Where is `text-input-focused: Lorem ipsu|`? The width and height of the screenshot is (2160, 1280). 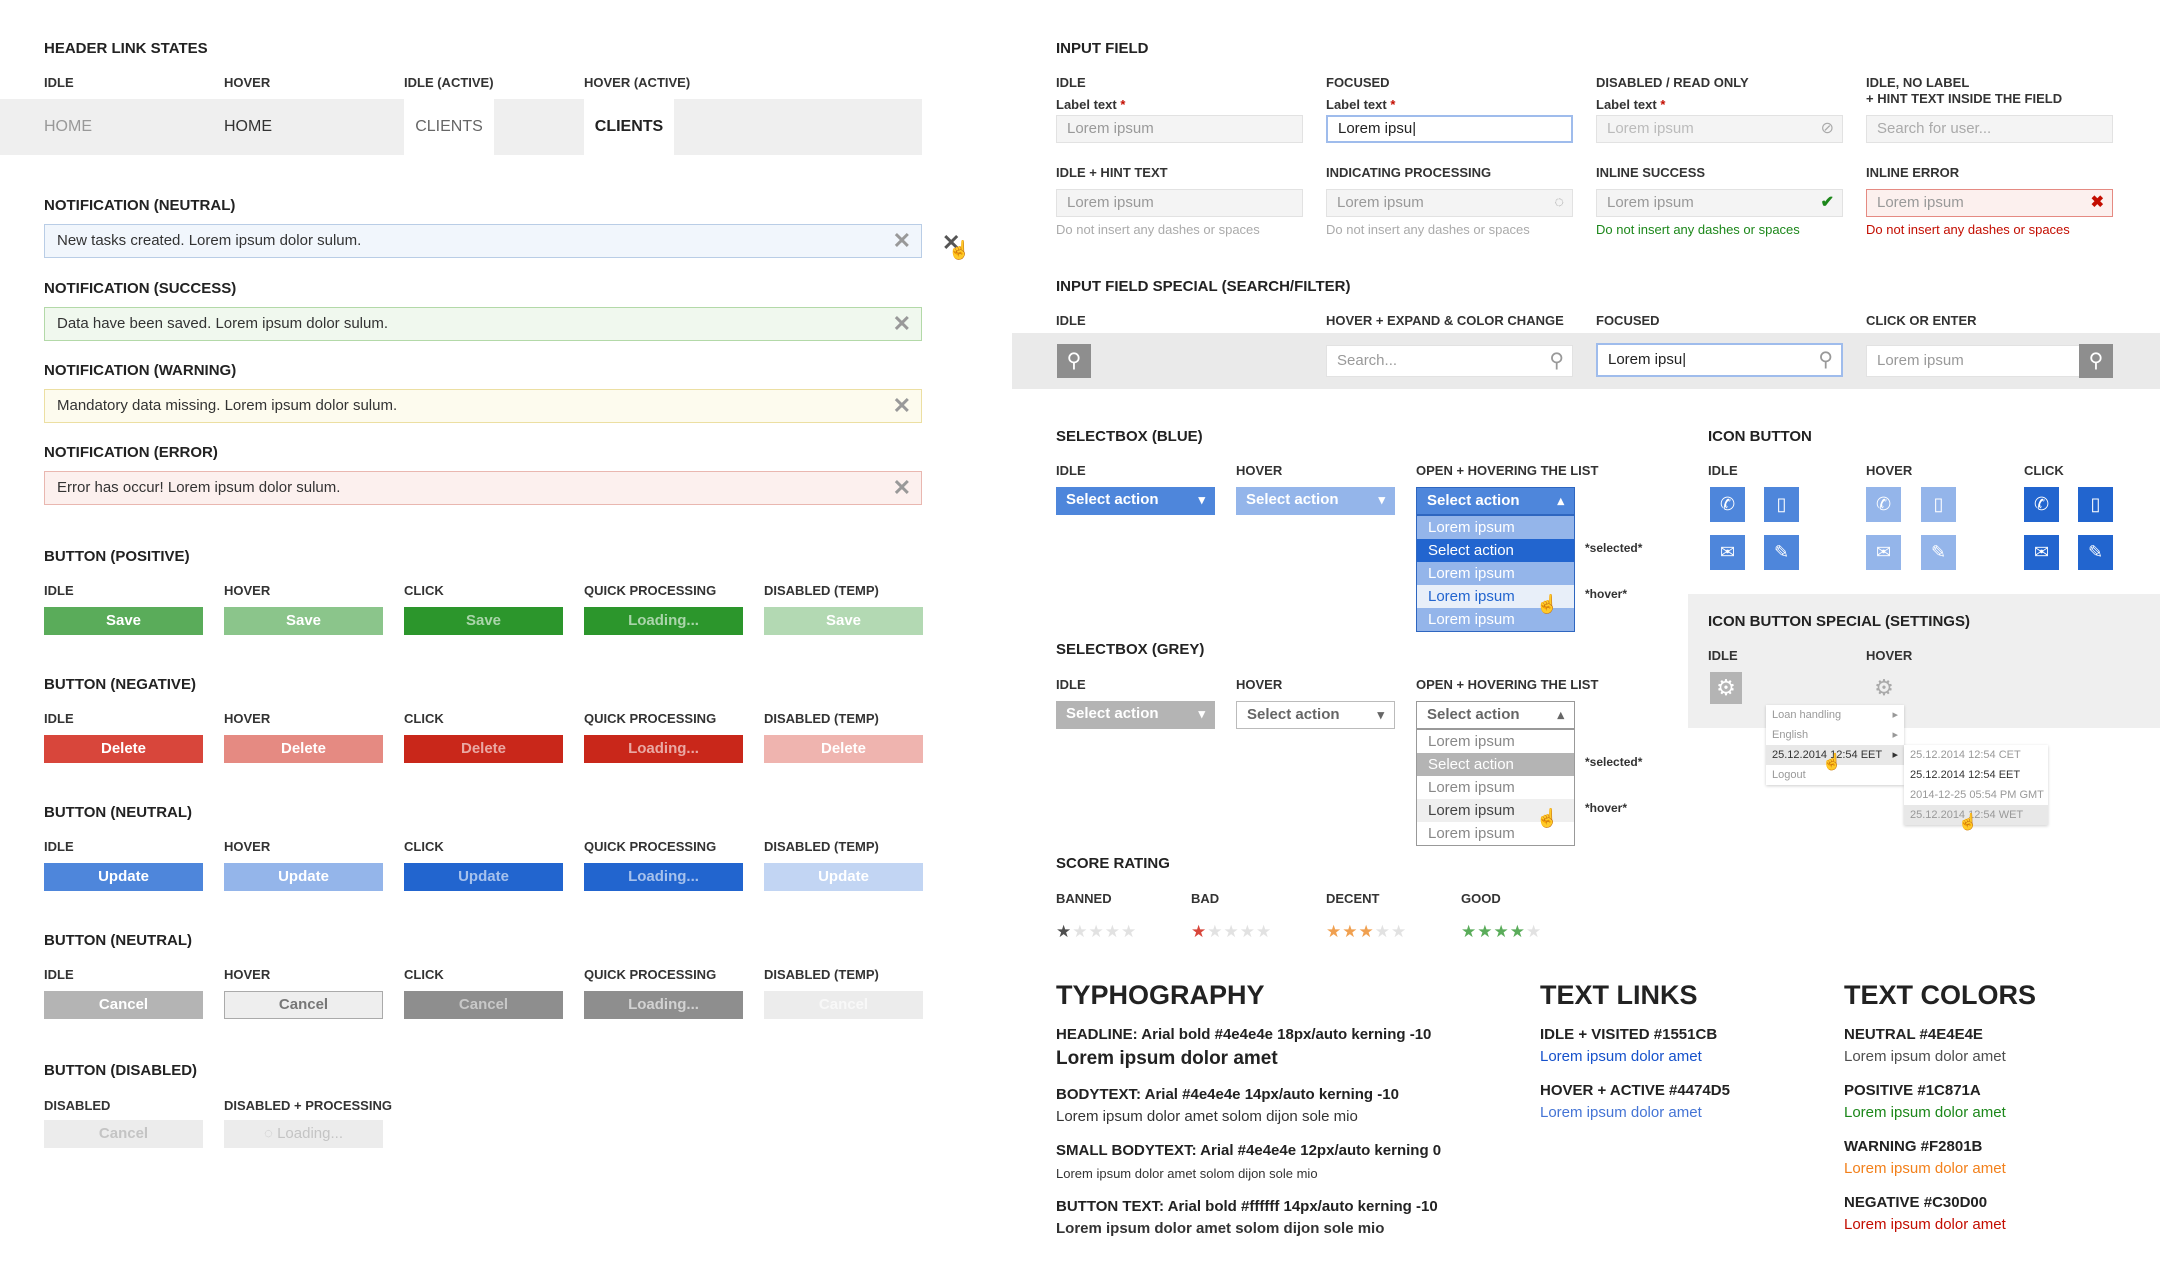
text-input-focused: Lorem ipsu| is located at coordinates (1449, 129).